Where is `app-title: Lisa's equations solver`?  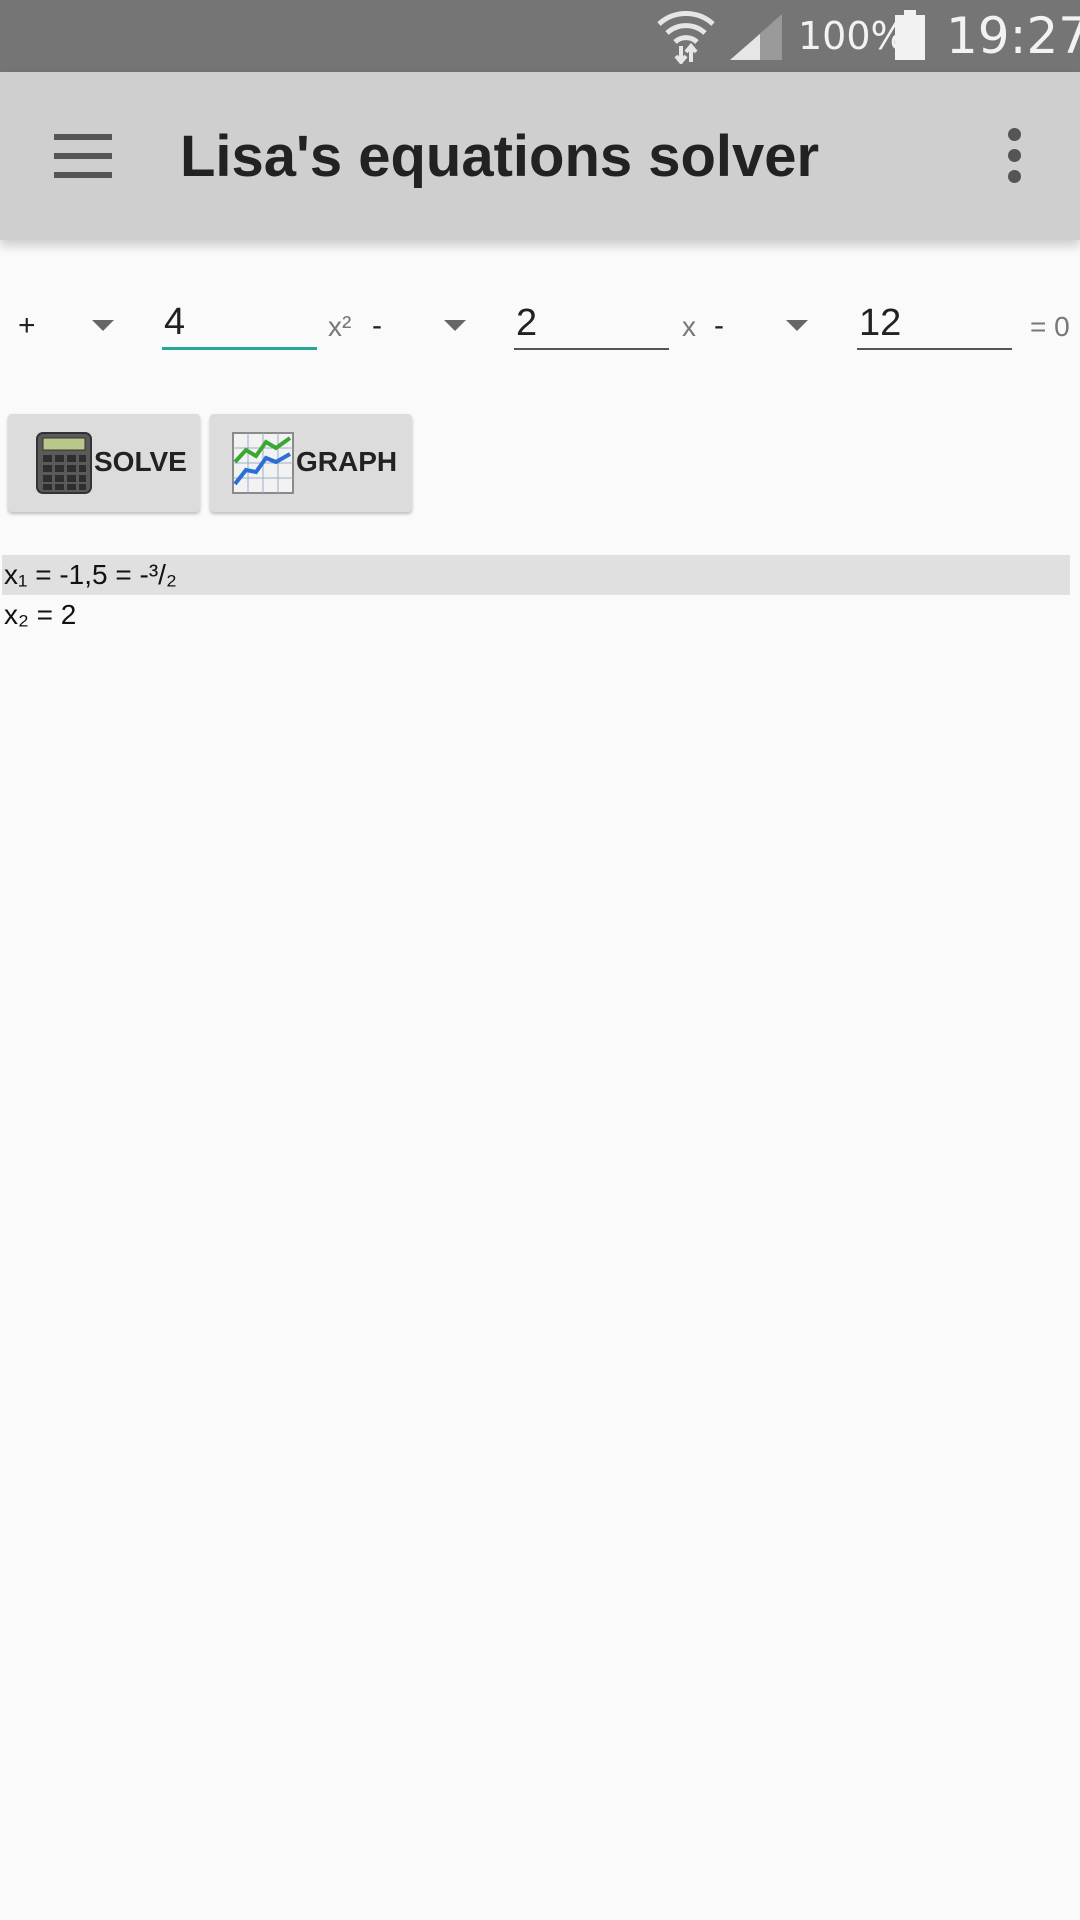
app-title: Lisa's equations solver is located at coordinates (500, 156).